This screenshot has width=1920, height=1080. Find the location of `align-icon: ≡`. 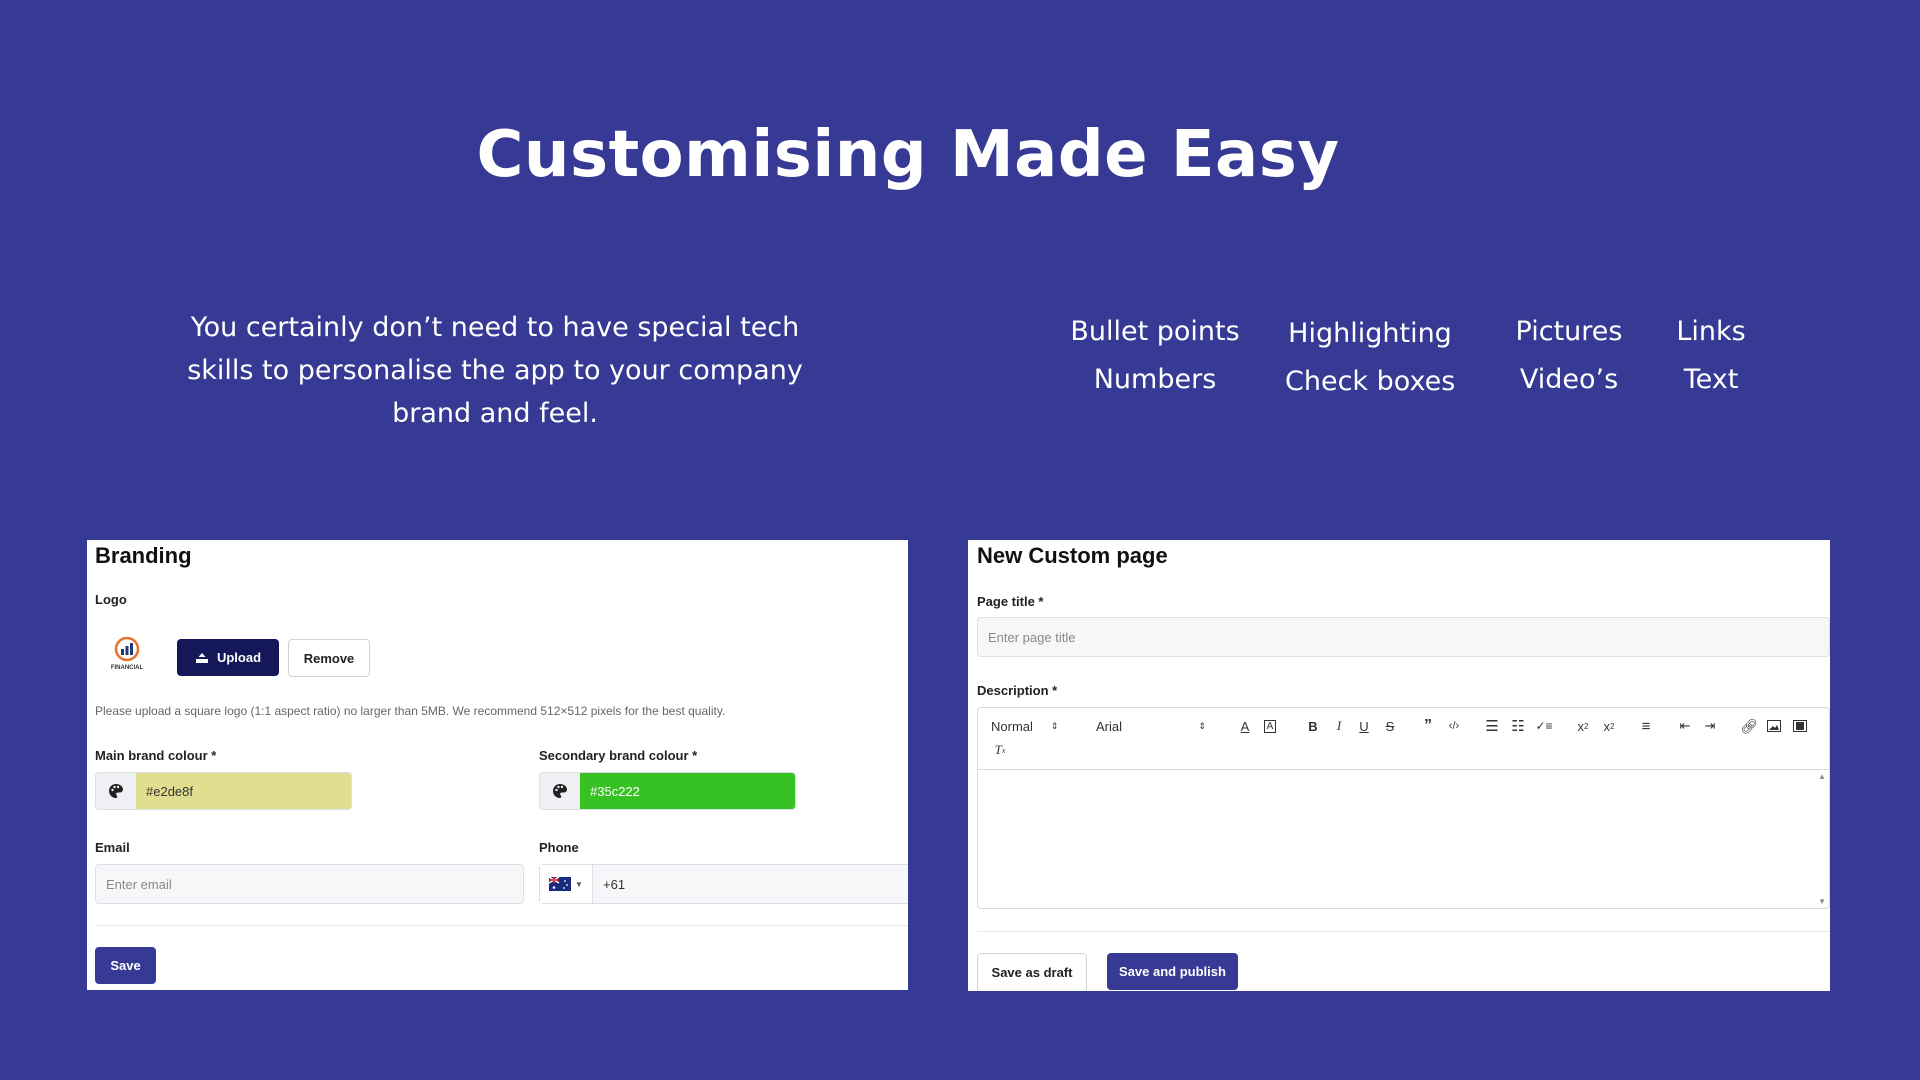

align-icon: ≡ is located at coordinates (1646, 726).